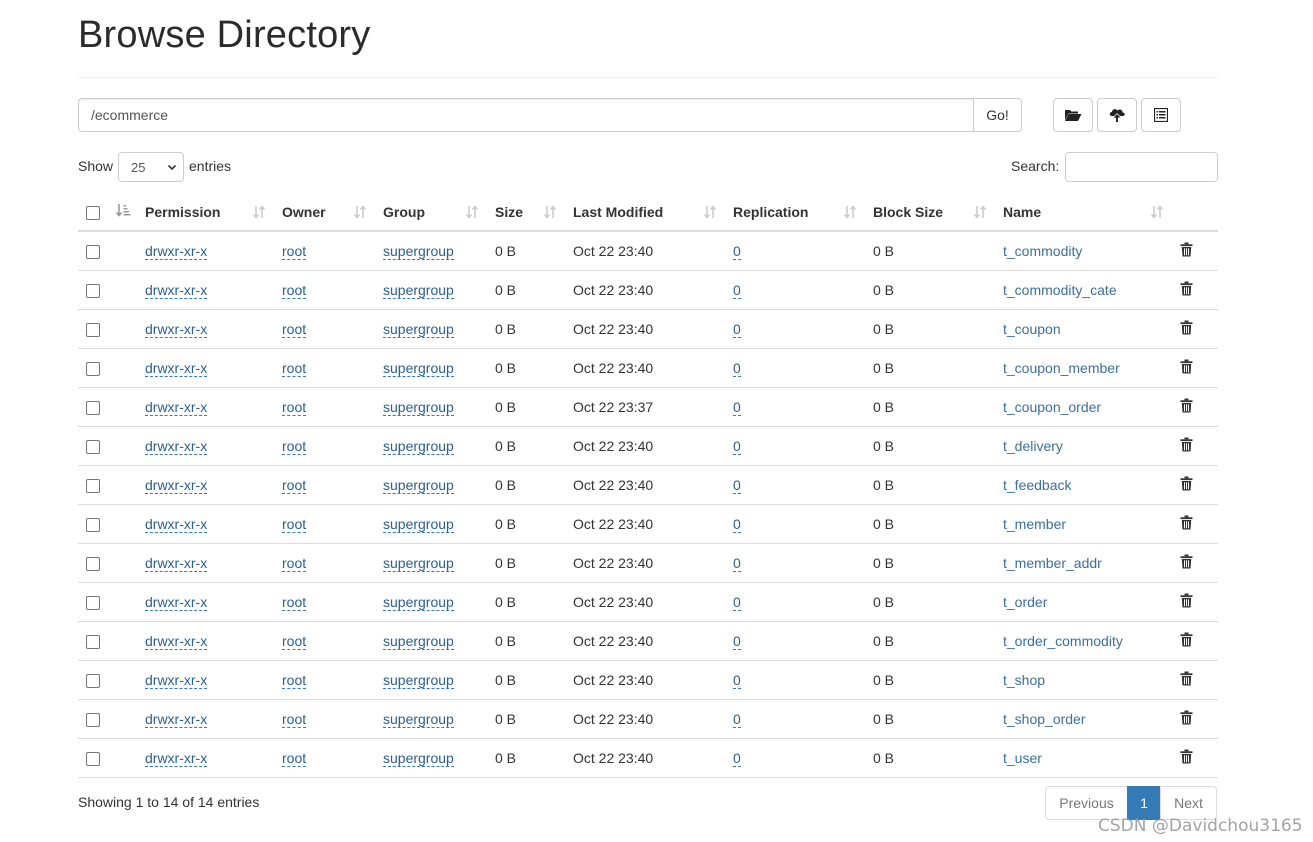 The image size is (1313, 842). Describe the element at coordinates (1060, 290) in the screenshot. I see `directory-name-link: t_commodity_cate` at that location.